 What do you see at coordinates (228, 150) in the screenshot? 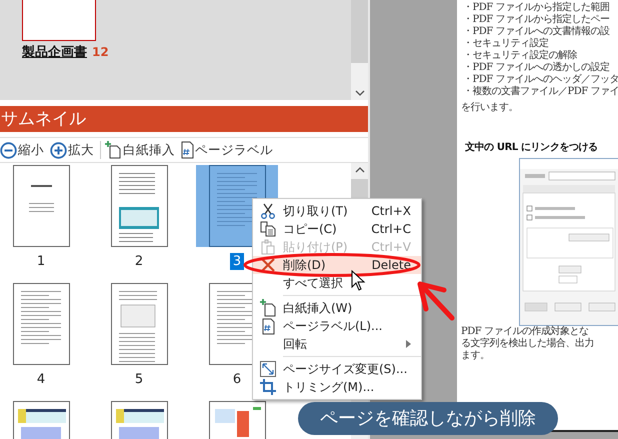
I see `toolbar-button: ページラベル` at bounding box center [228, 150].